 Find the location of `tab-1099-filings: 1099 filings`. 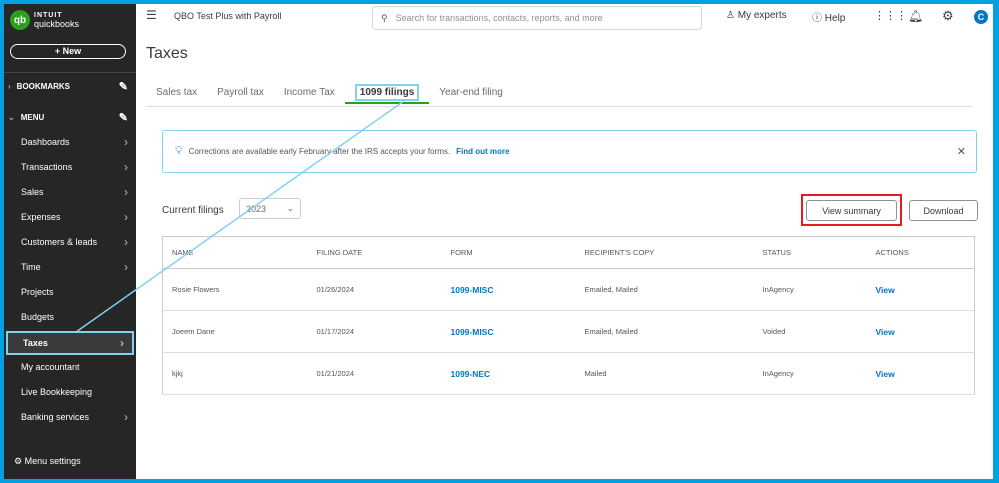

tab-1099-filings: 1099 filings is located at coordinates (387, 93).